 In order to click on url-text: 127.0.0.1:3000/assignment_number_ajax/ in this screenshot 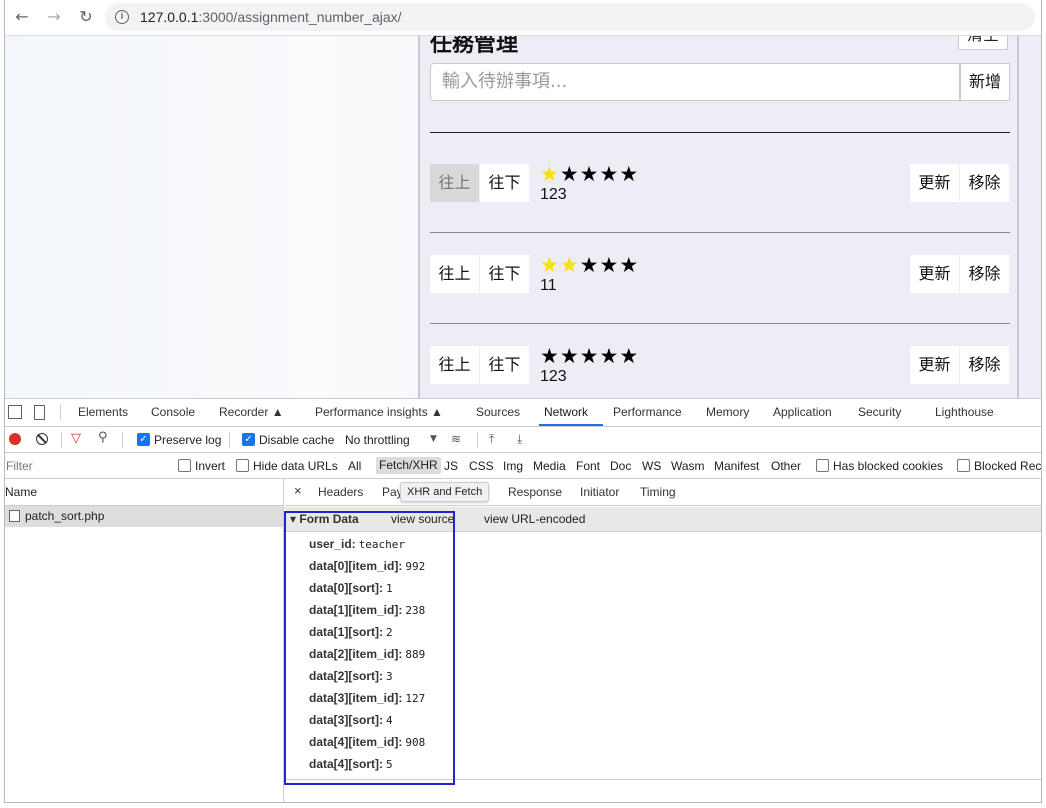, I will do `click(271, 17)`.